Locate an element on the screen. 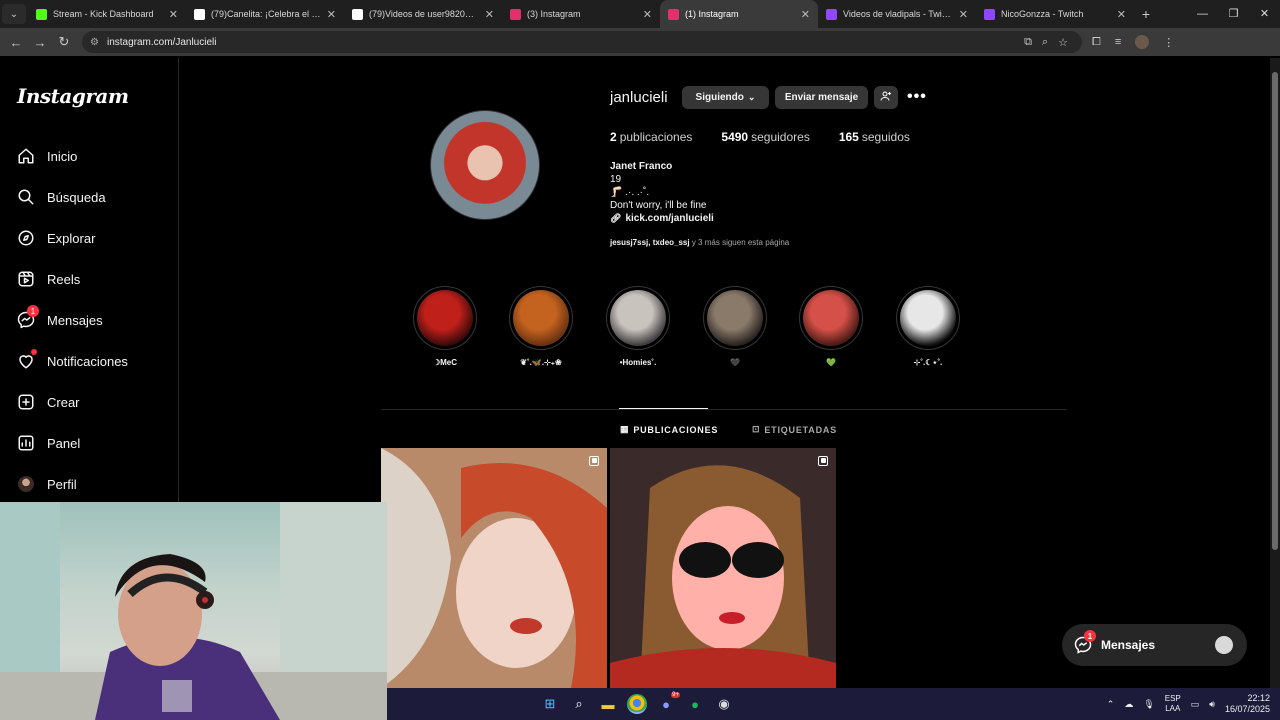 This screenshot has width=1280, height=720. sidebar-item-notificaciones: Notificaciones is located at coordinates (72, 361).